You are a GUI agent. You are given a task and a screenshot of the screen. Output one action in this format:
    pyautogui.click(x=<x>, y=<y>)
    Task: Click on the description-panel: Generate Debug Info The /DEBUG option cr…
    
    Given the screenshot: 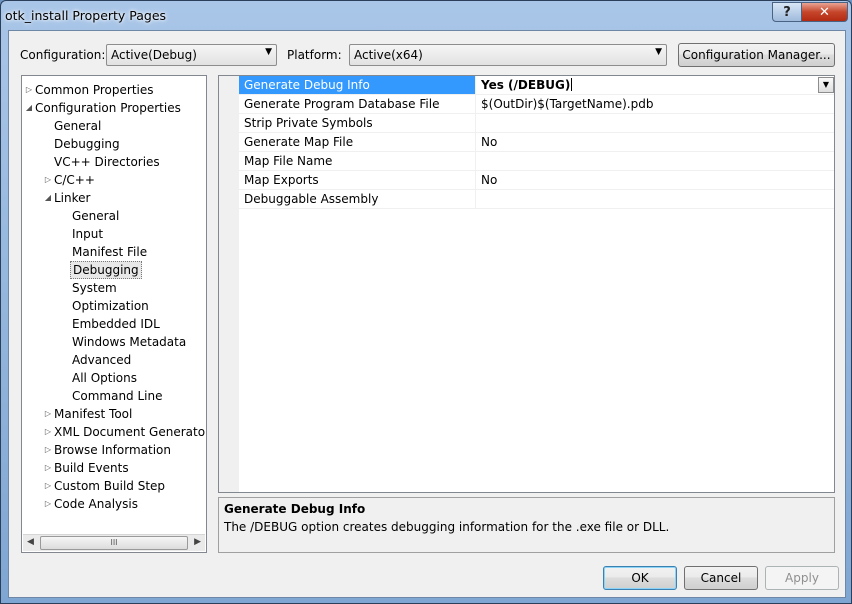 What is the action you would take?
    pyautogui.click(x=526, y=525)
    